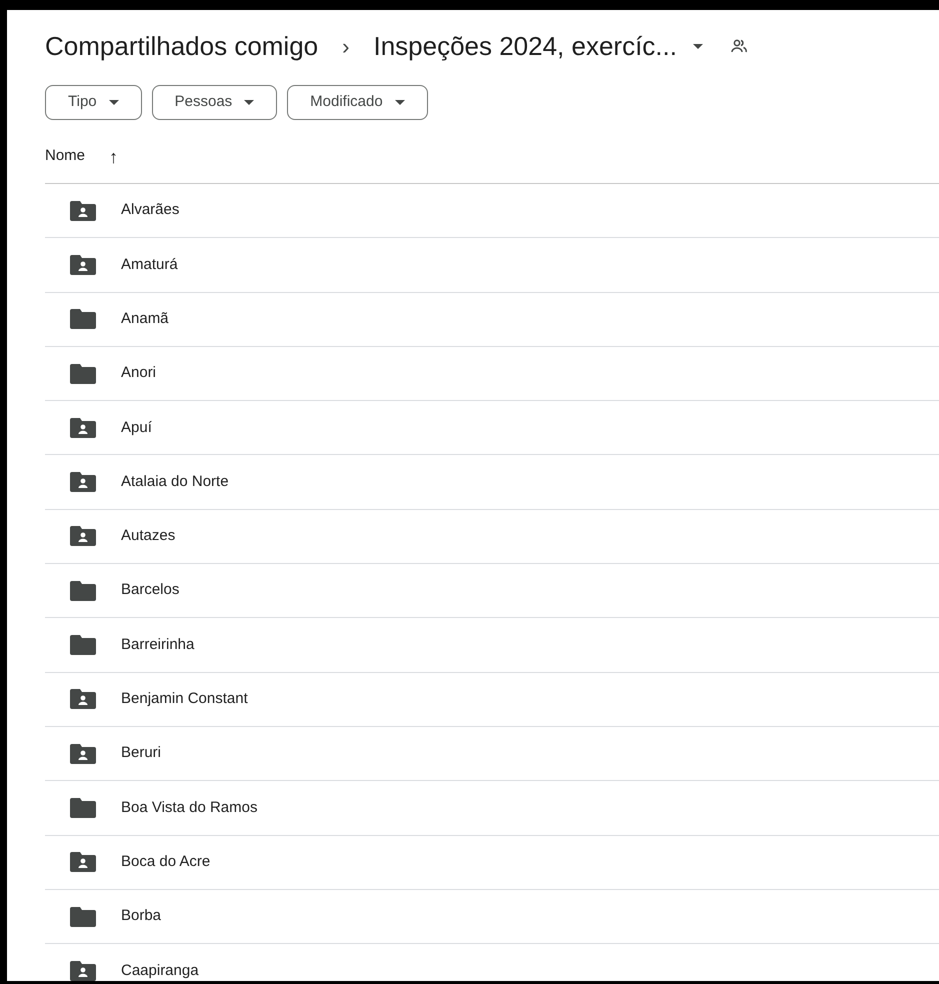 The height and width of the screenshot is (984, 939). What do you see at coordinates (113, 157) in the screenshot?
I see `sort-arrow: ↑` at bounding box center [113, 157].